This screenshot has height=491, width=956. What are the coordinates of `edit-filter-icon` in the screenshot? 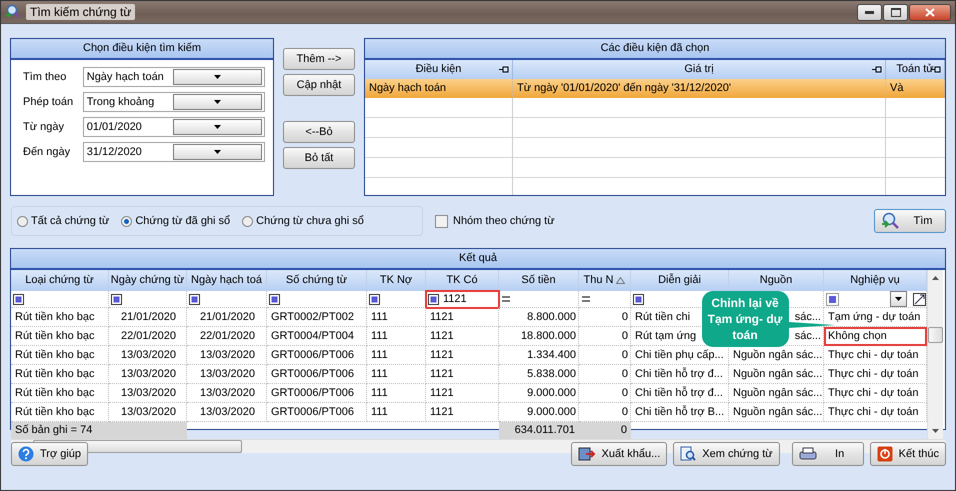 It's located at (919, 299).